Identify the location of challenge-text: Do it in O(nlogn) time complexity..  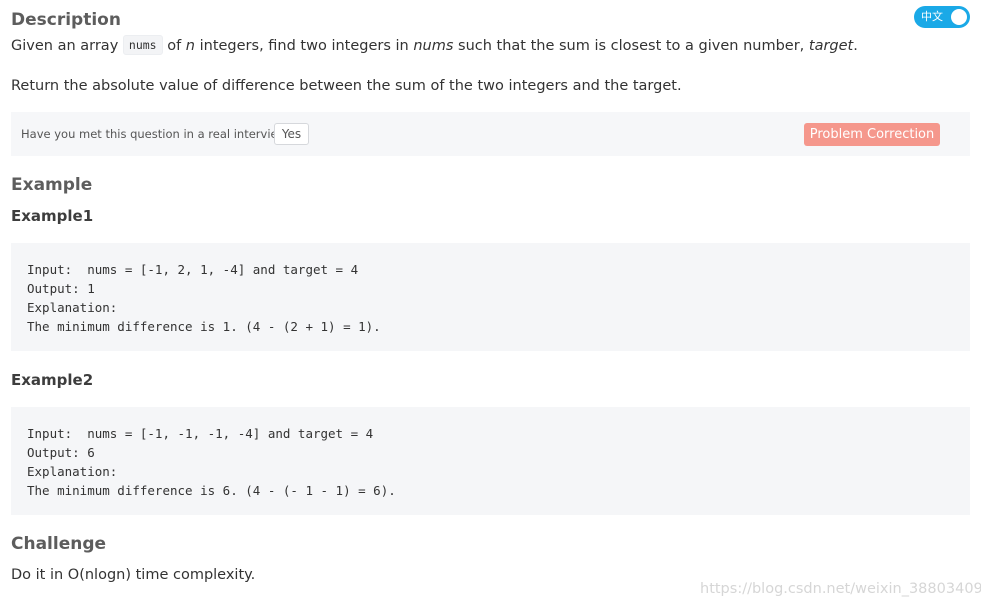
(133, 575).